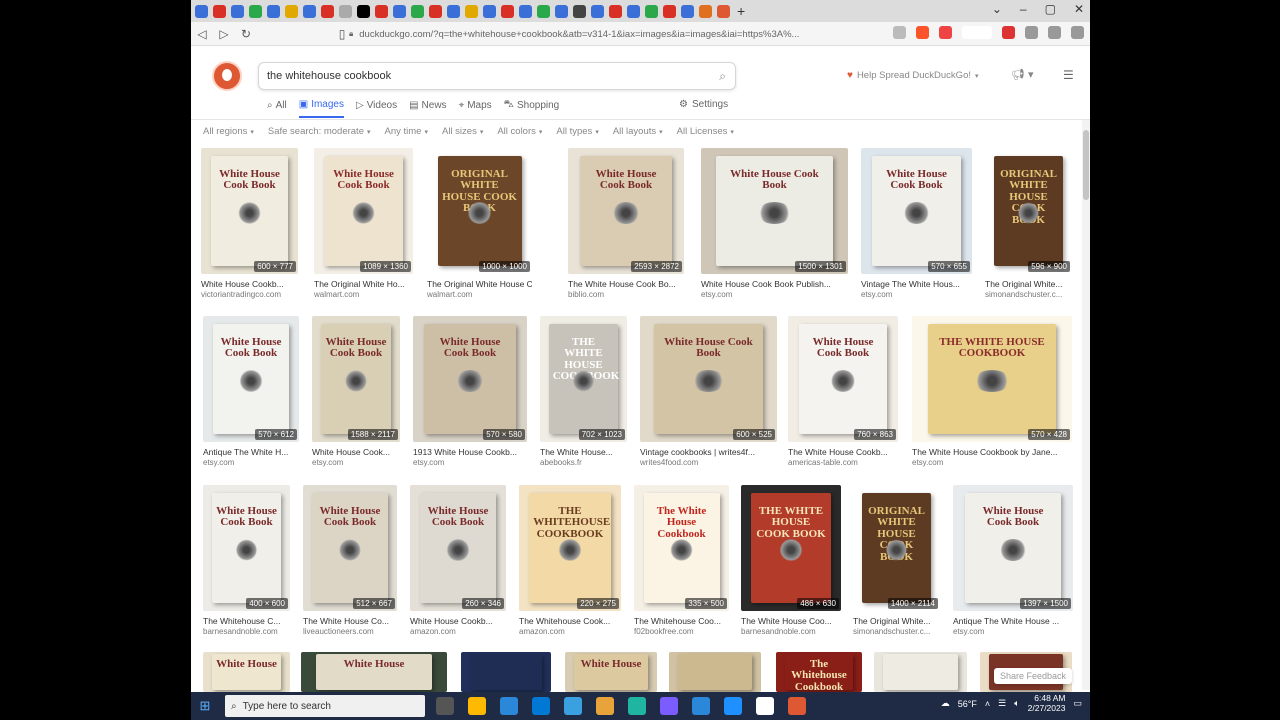 Image resolution: width=1280 pixels, height=720 pixels. I want to click on image-thumbnail: THE WHITEHOUSE COOKBOOK 220 × 275, so click(570, 548).